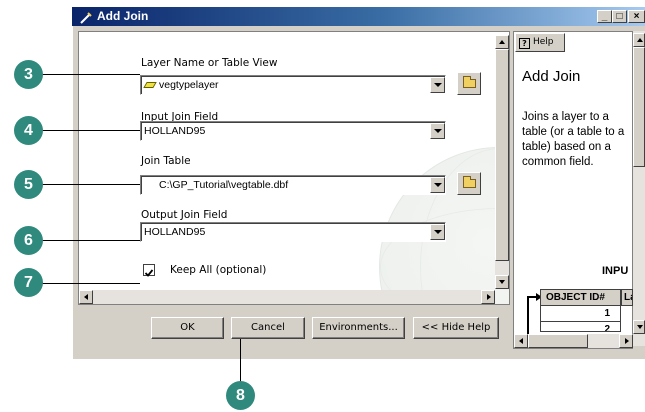  What do you see at coordinates (558, 341) in the screenshot?
I see `help-hscroll-thumb` at bounding box center [558, 341].